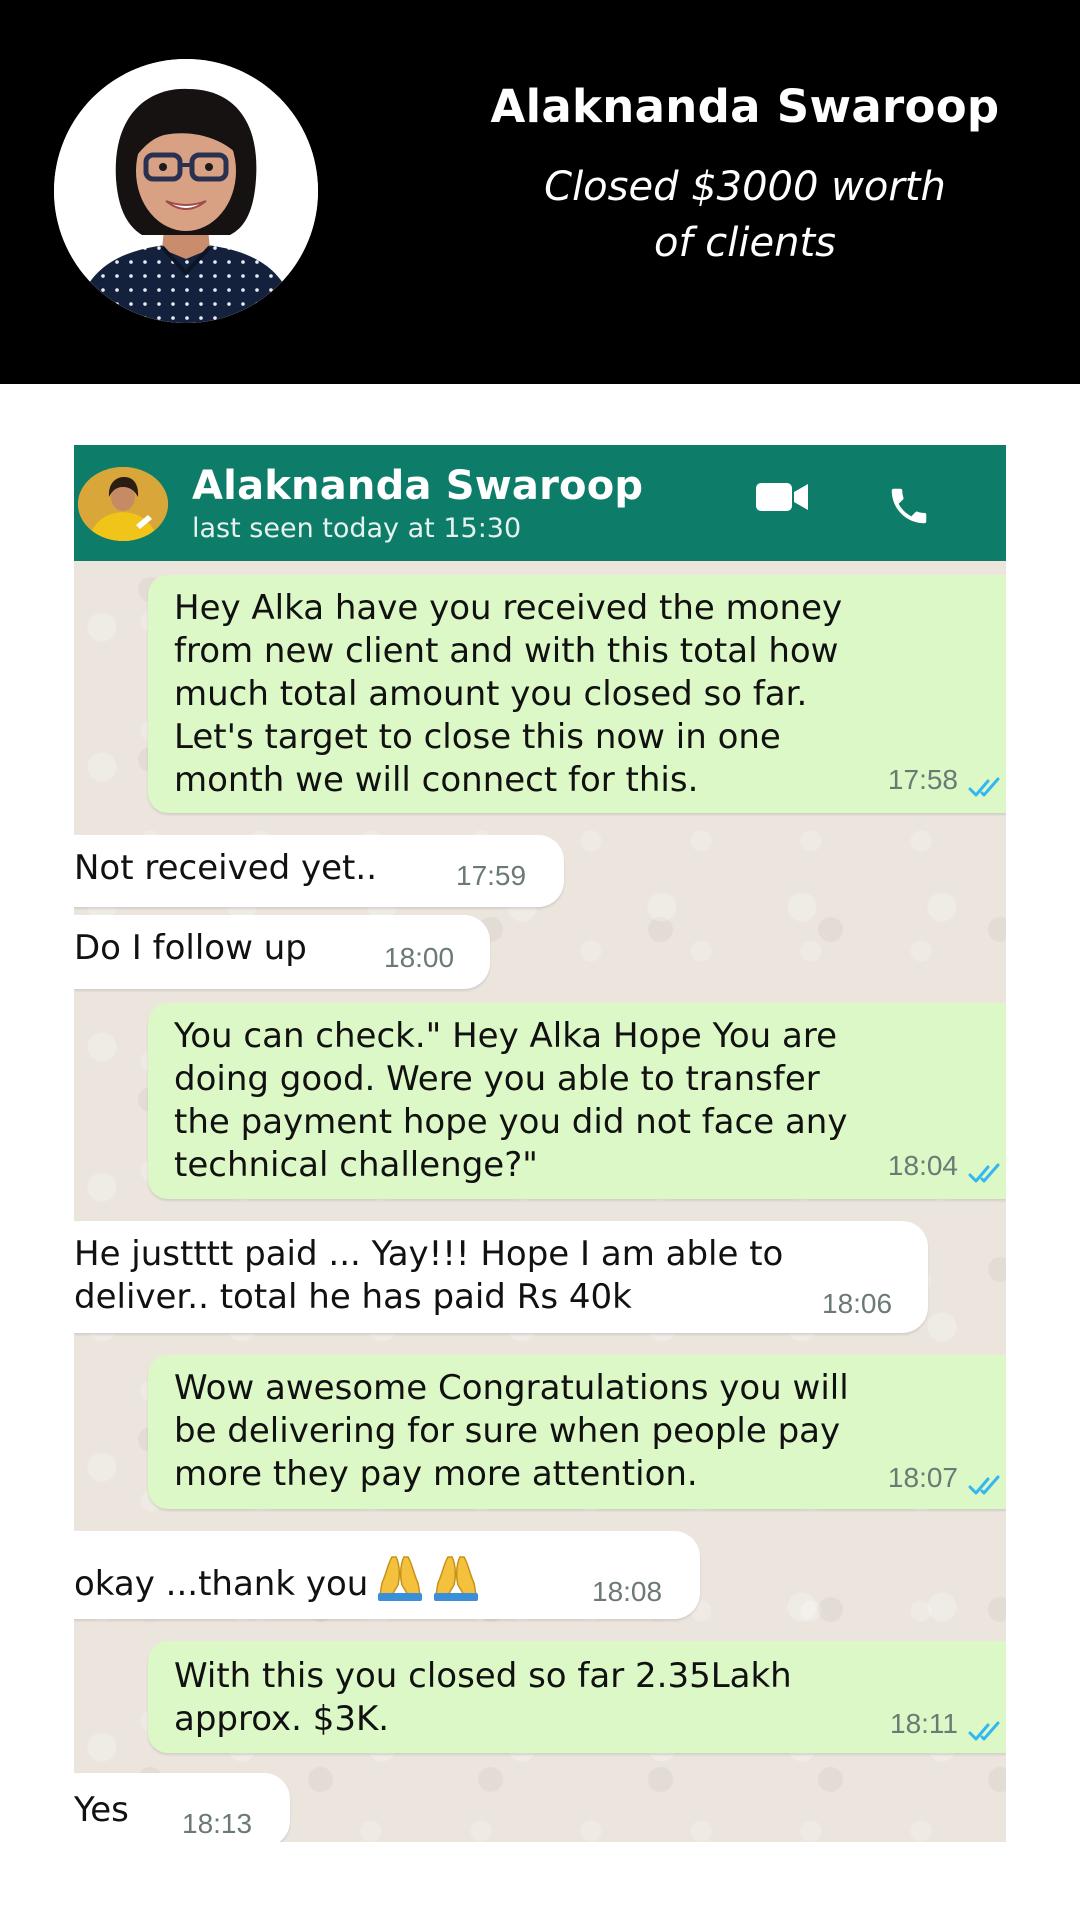  I want to click on contact-avatar, so click(123, 504).